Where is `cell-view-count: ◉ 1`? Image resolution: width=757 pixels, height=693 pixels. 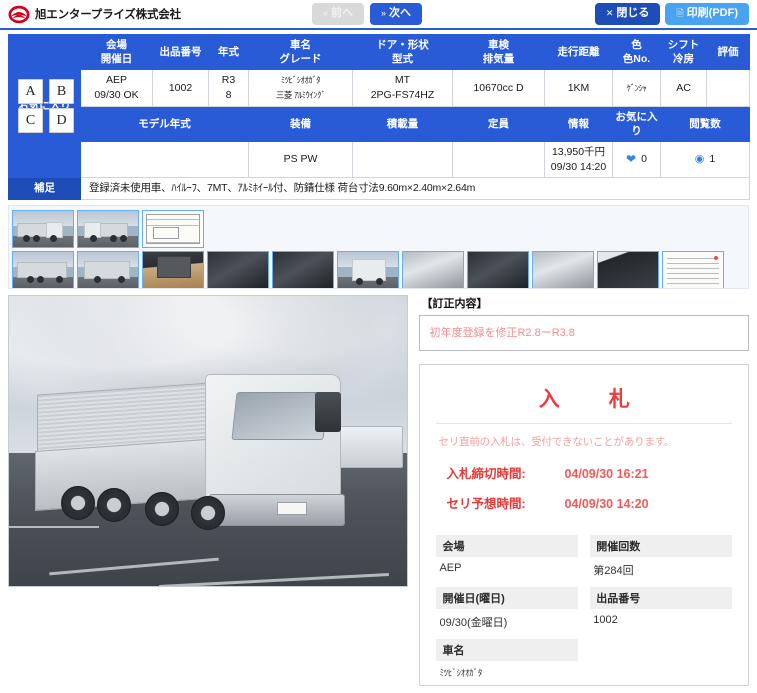
cell-view-count: ◉ 1 is located at coordinates (705, 160).